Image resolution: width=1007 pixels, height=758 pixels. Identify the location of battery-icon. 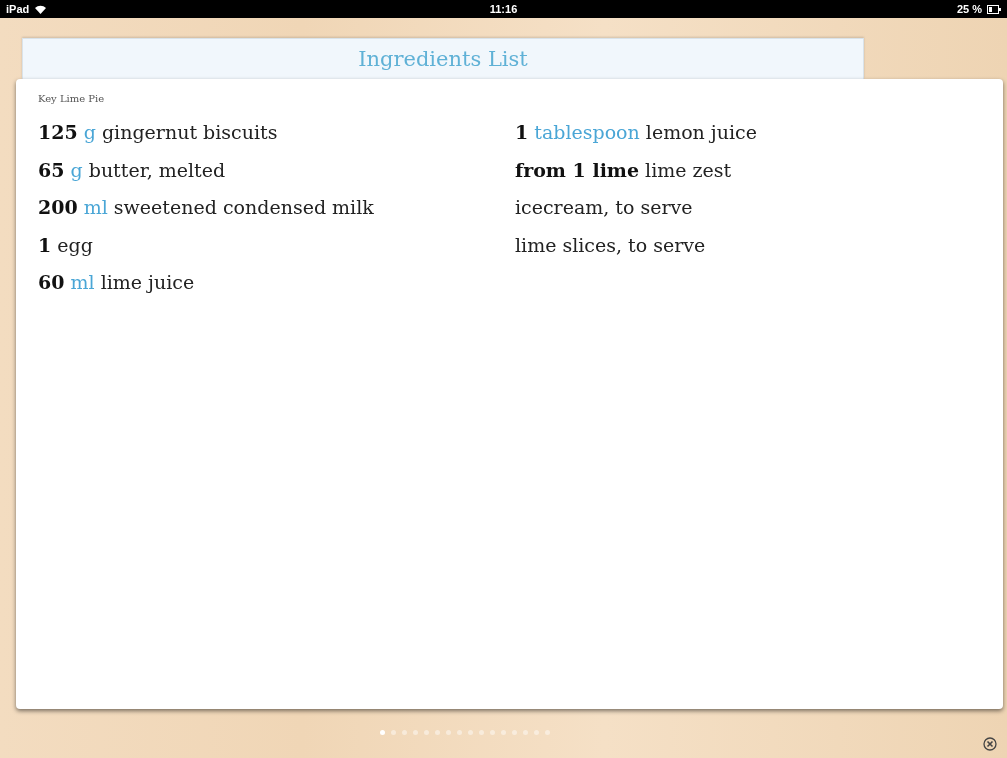
(994, 9).